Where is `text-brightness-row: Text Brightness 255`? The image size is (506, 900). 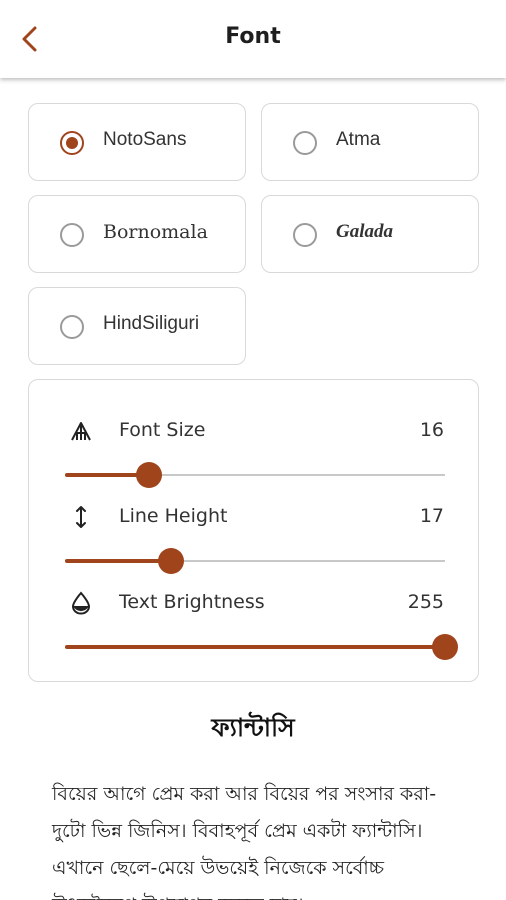
text-brightness-row: Text Brightness 255 is located at coordinates (253, 604).